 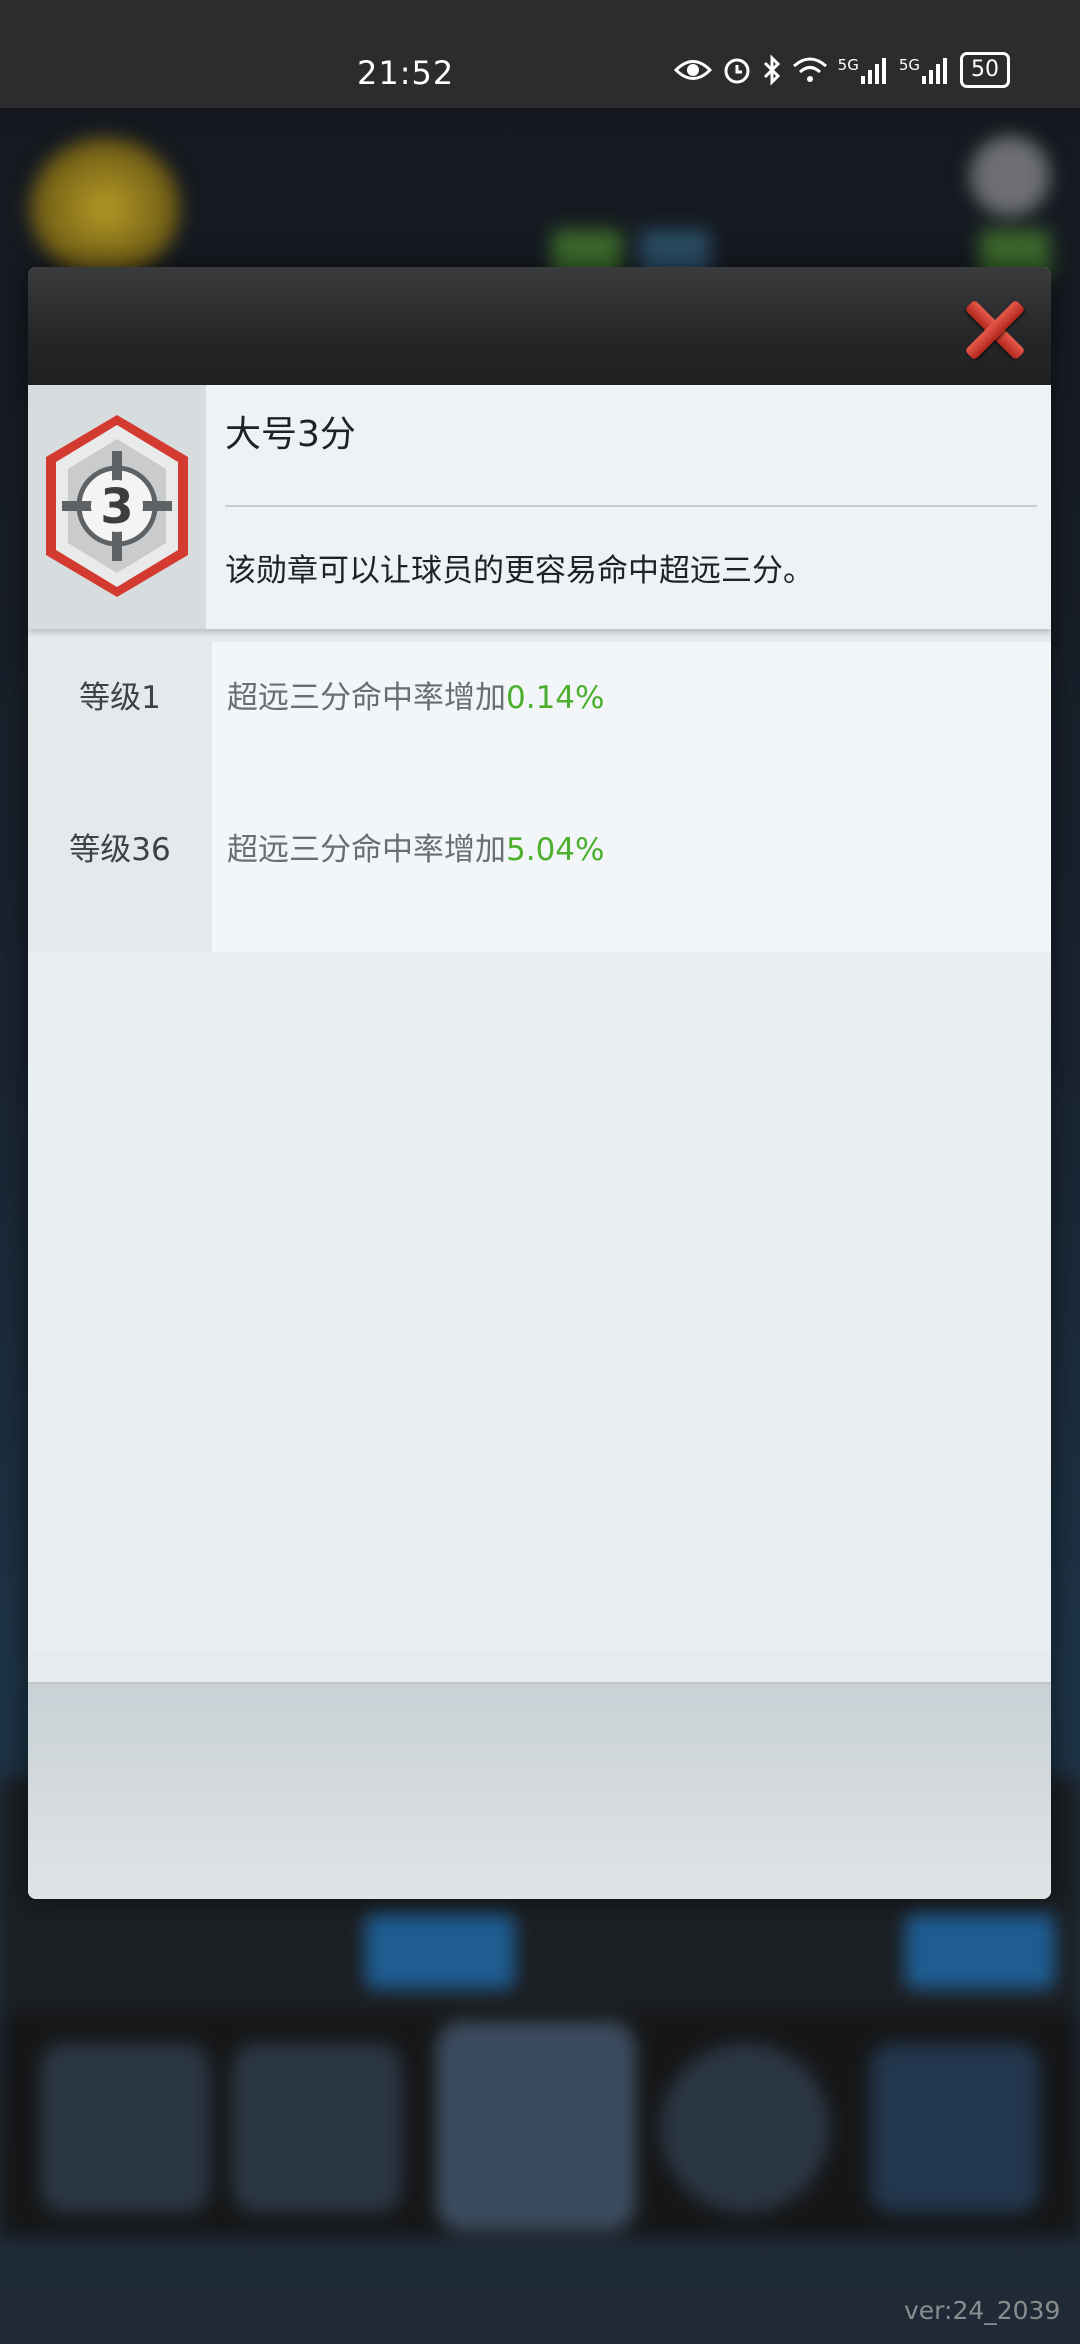 I want to click on badge-info-panel: 3 大号3分 该勋章可以让球员的更容易命中超远三分。, so click(x=539, y=507).